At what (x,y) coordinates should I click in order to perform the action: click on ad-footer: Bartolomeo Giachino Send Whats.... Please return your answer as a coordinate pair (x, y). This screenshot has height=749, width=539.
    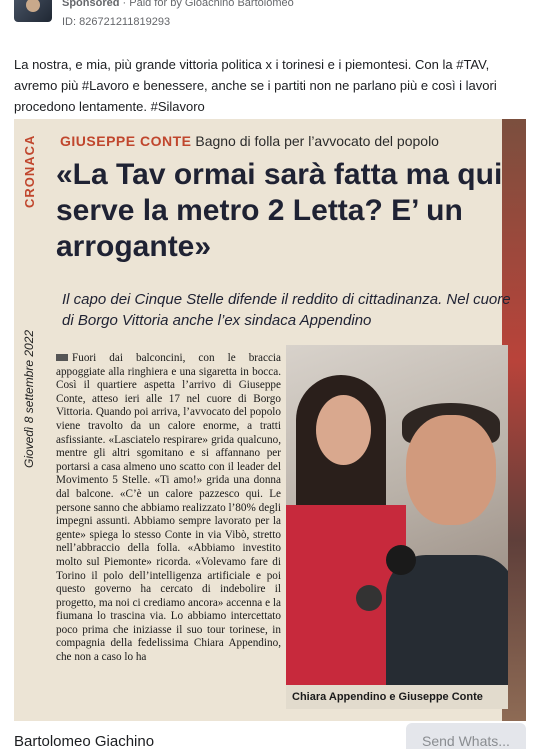
    Looking at the image, I should click on (269, 735).